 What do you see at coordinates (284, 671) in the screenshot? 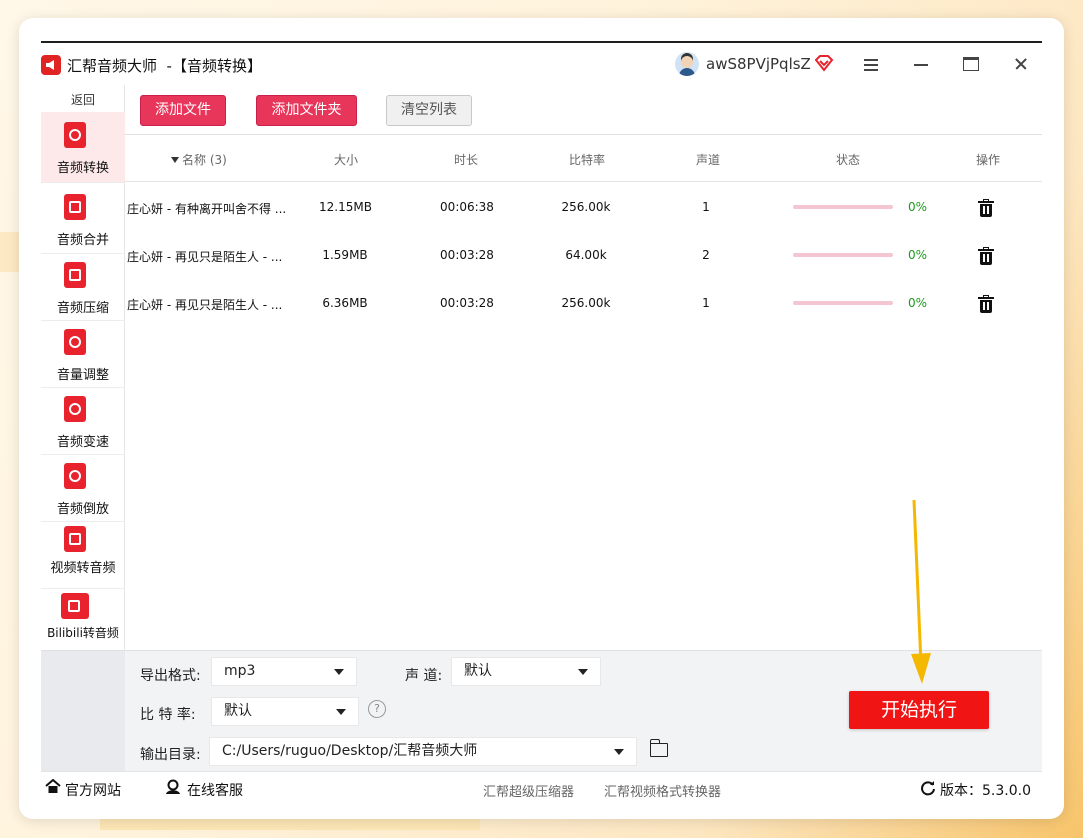
I see `format-select: mp3` at bounding box center [284, 671].